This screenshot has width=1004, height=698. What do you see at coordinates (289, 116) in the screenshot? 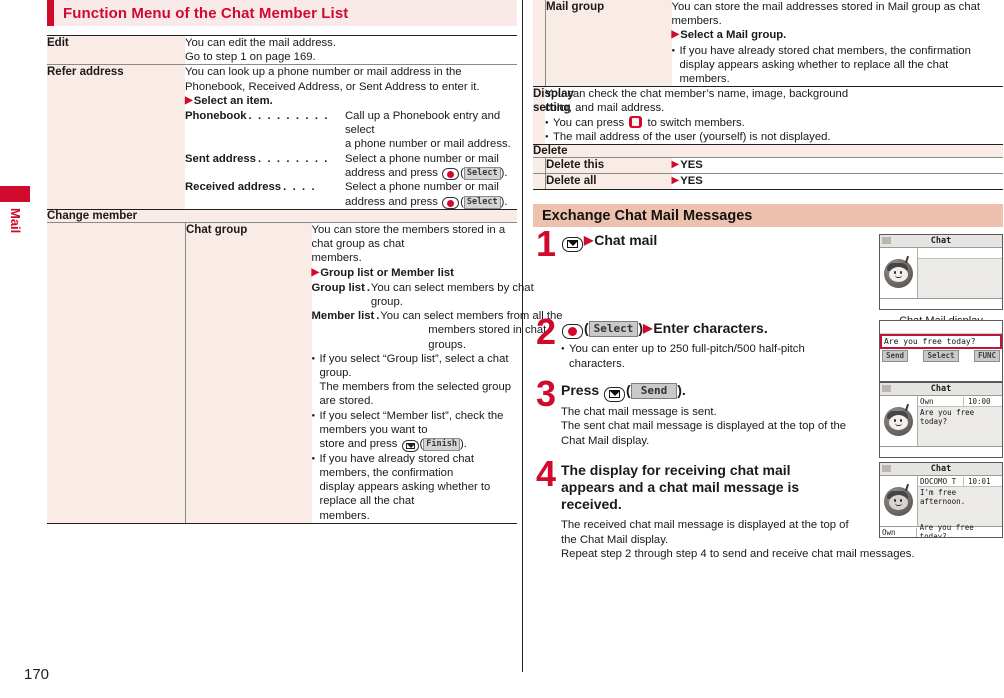
I see `leader-dots: . . . . . . . . .` at bounding box center [289, 116].